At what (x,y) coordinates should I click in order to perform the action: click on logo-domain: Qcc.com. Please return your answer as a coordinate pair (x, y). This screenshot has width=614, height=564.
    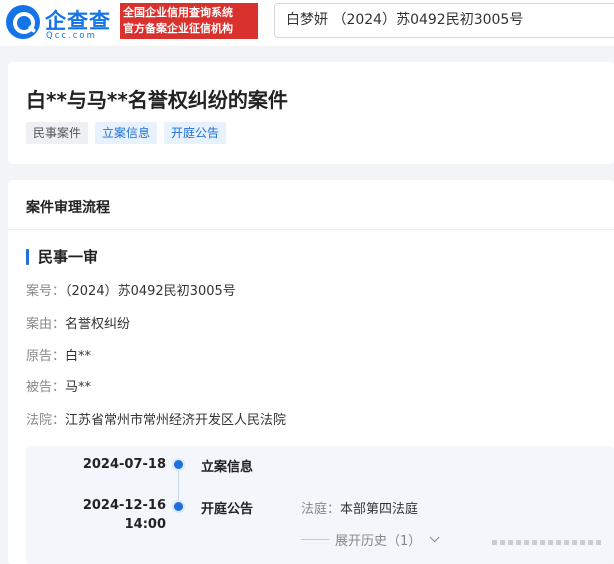
    Looking at the image, I should click on (71, 36).